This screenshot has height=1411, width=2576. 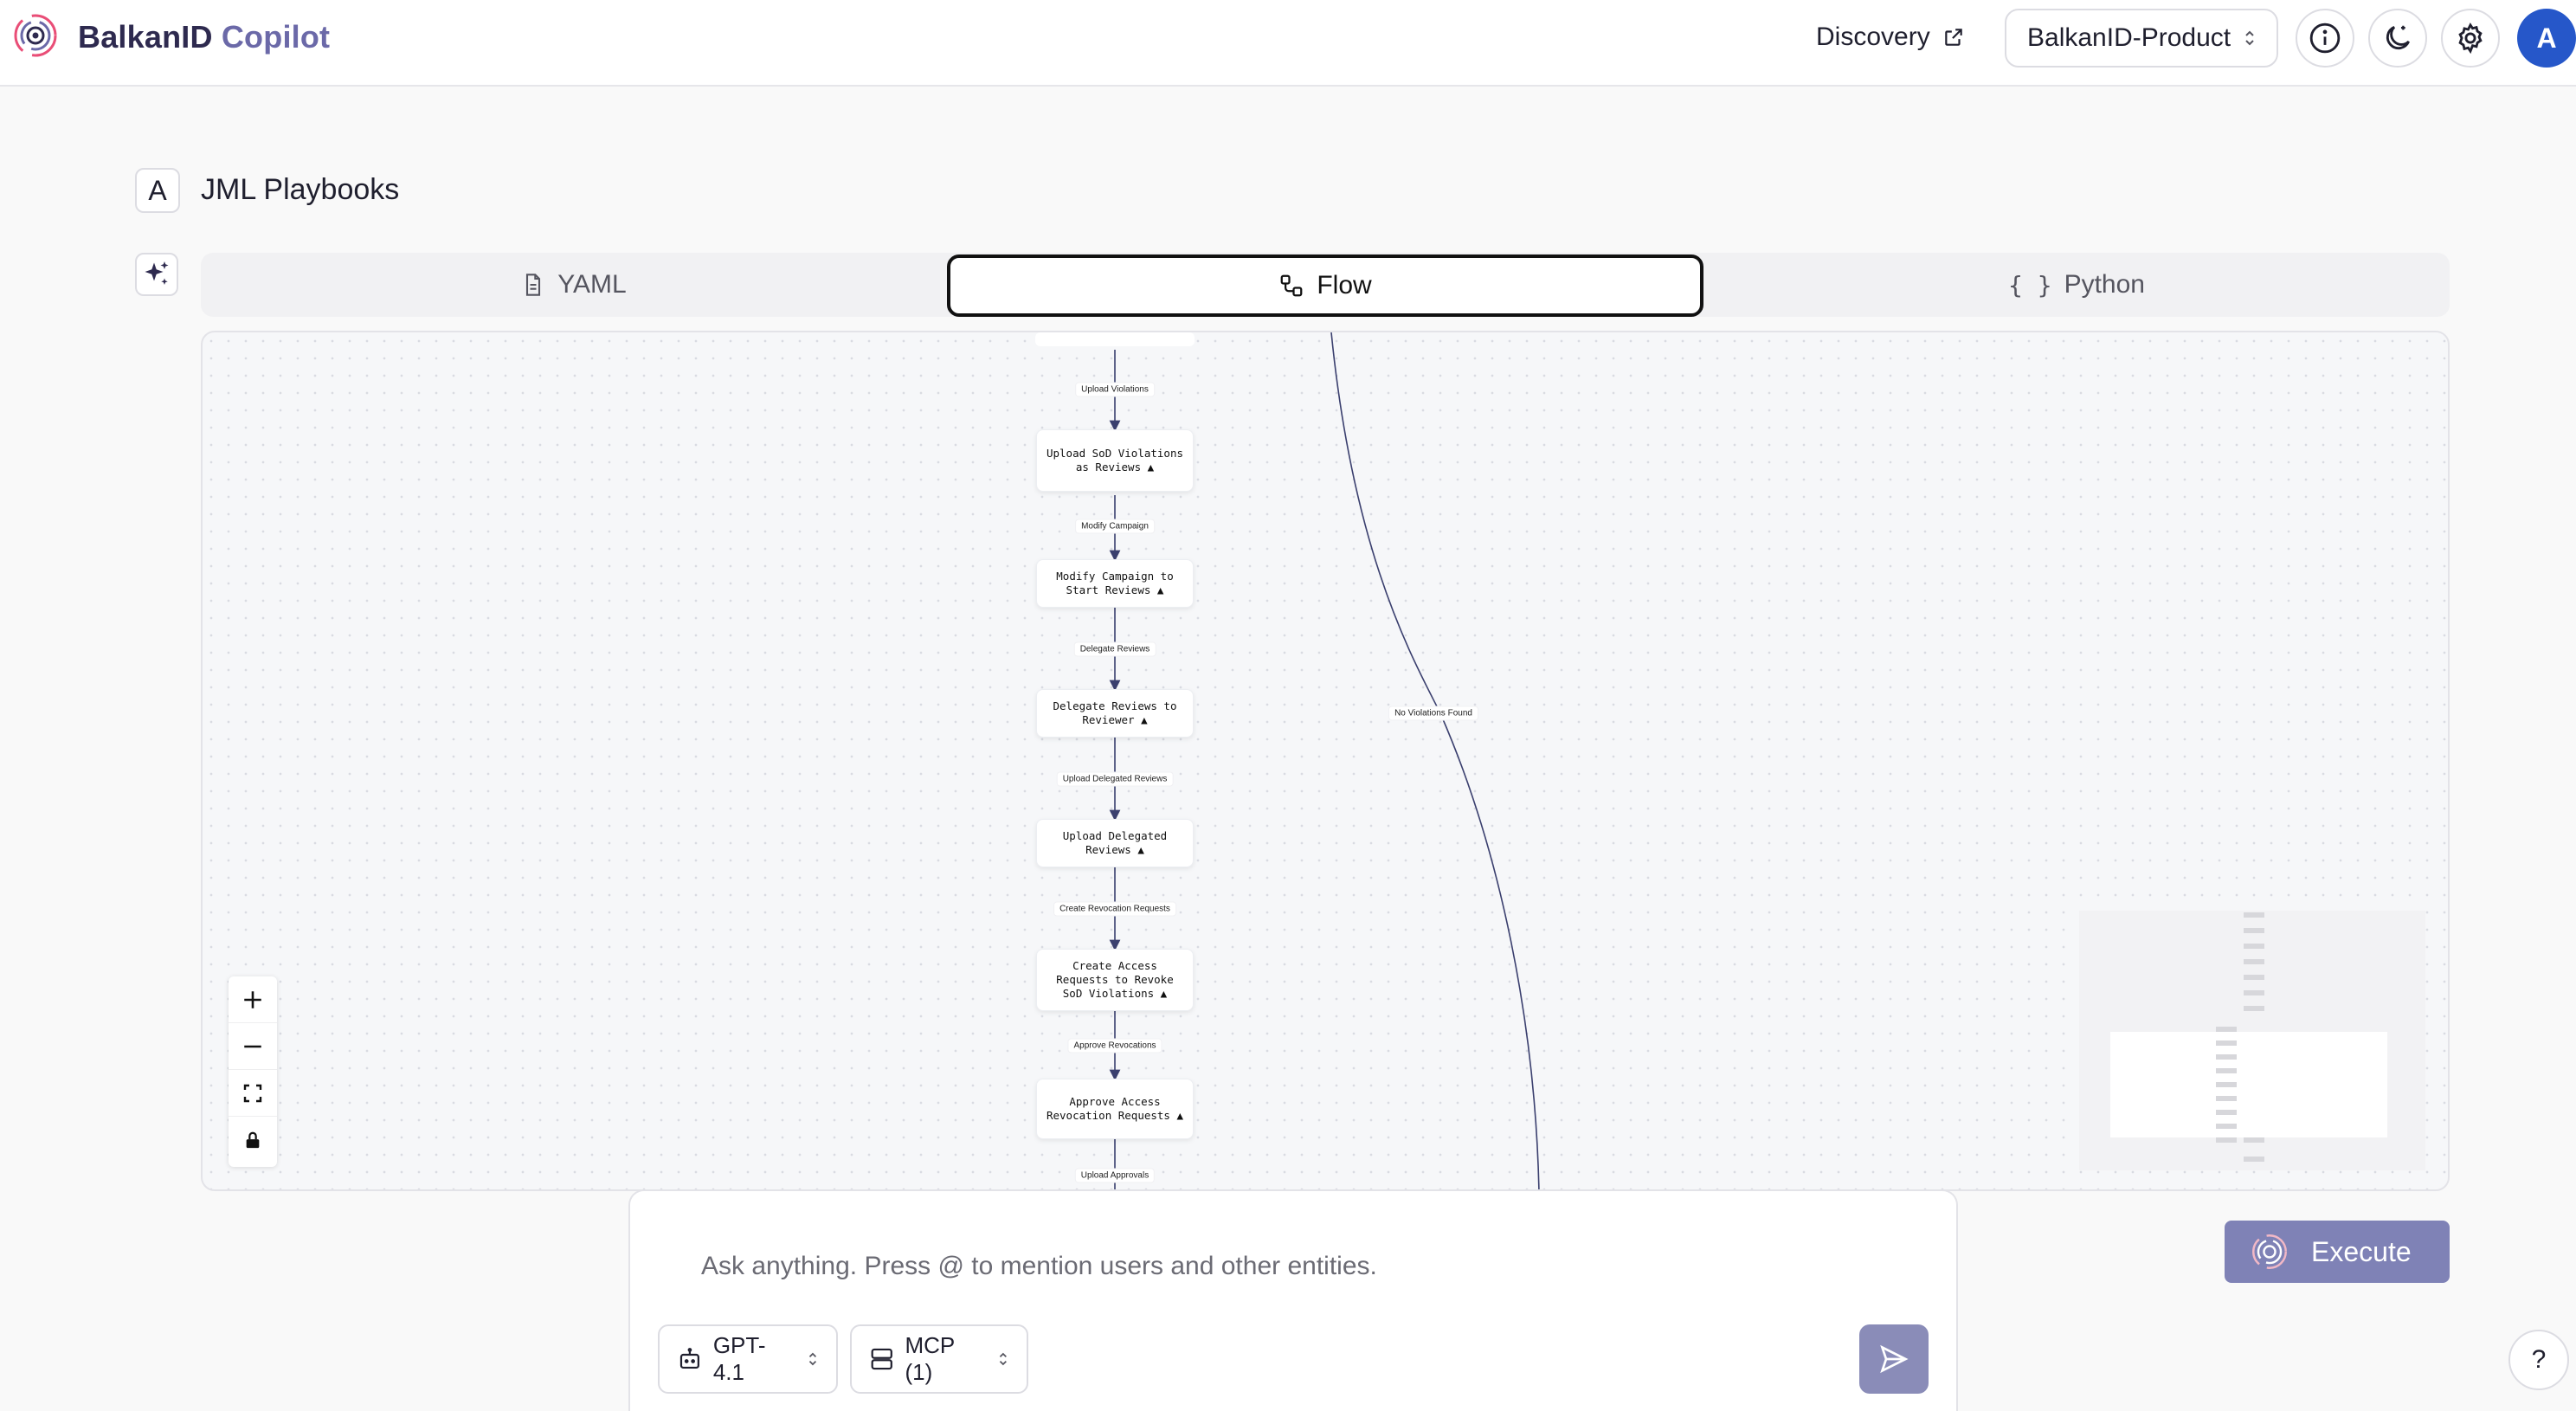 What do you see at coordinates (881, 1359) in the screenshot?
I see `server-icon` at bounding box center [881, 1359].